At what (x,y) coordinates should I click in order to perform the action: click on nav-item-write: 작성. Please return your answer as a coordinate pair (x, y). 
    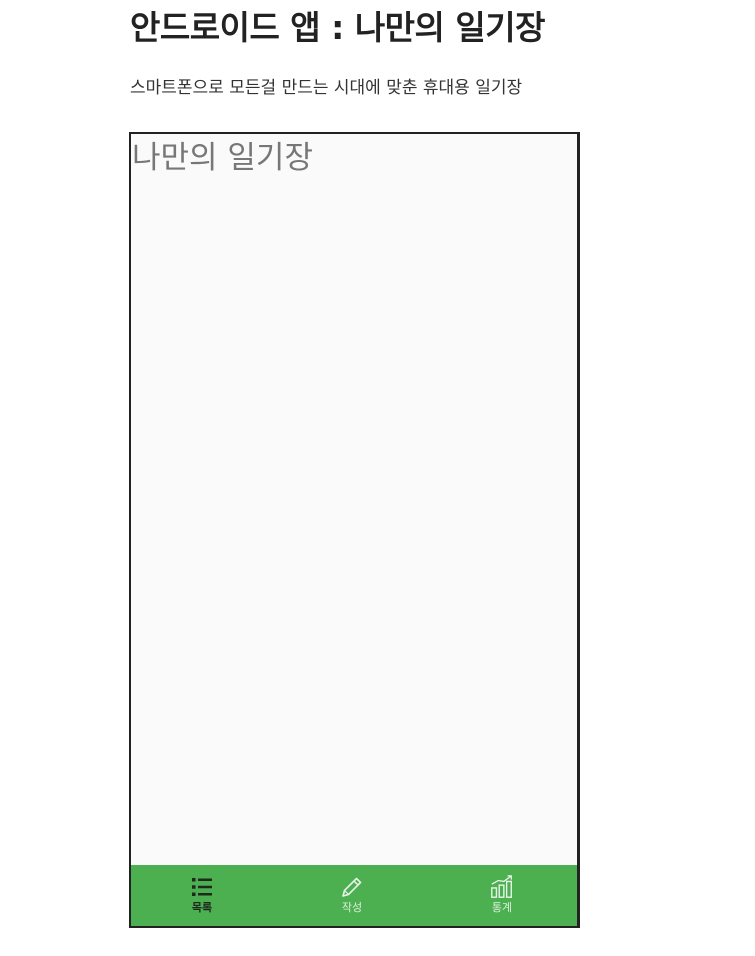
    Looking at the image, I should click on (352, 895).